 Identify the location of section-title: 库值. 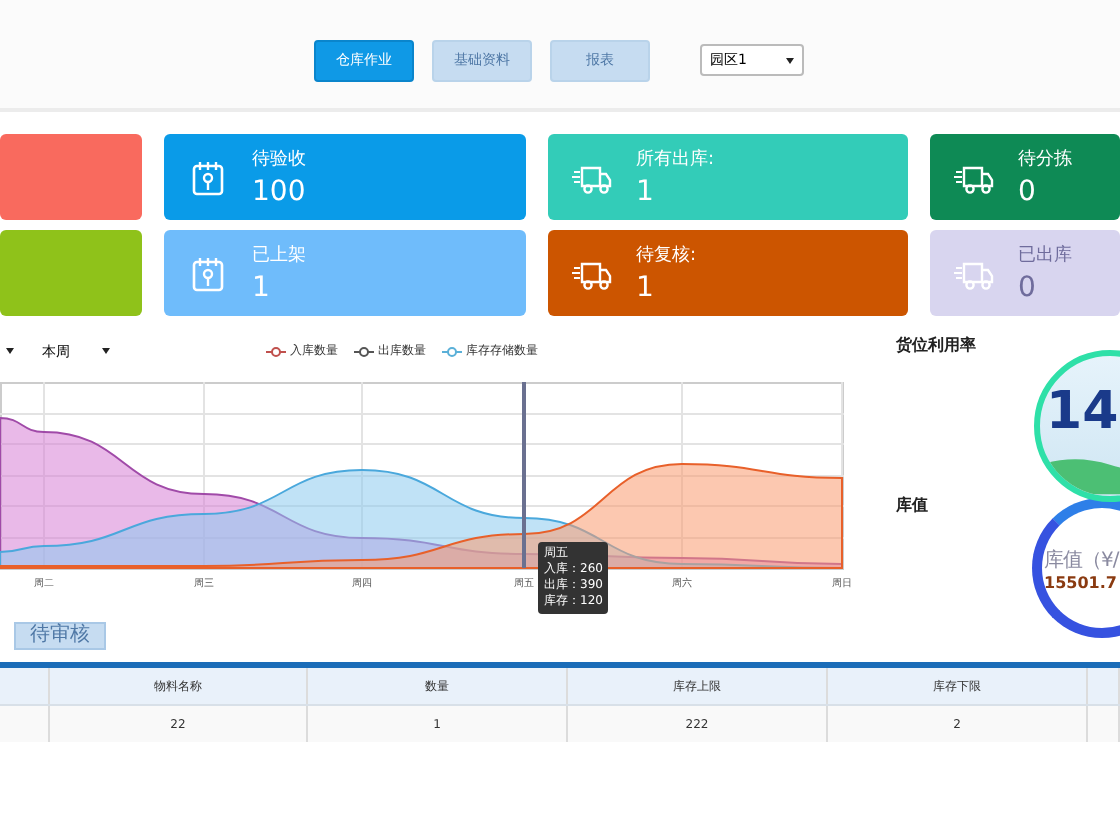
(912, 506).